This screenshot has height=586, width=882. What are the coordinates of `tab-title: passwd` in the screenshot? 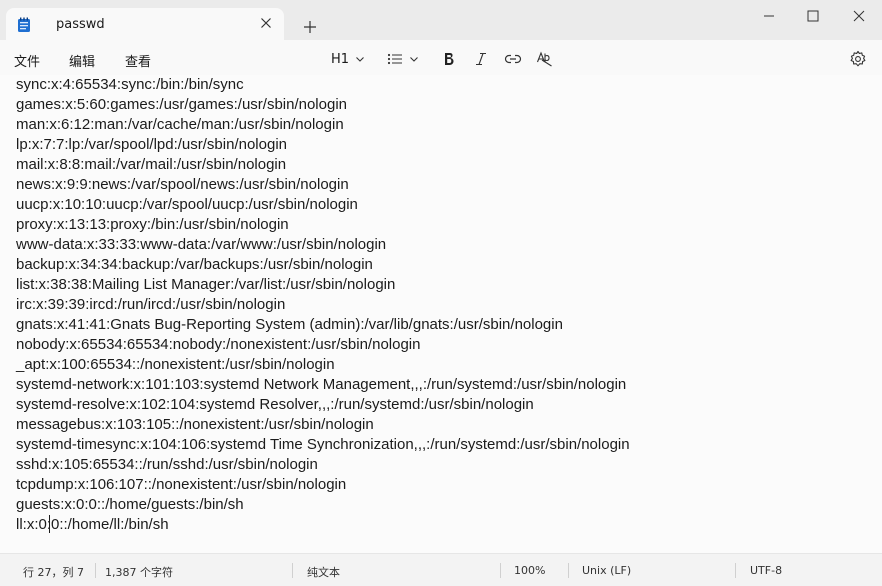 It's located at (80, 24).